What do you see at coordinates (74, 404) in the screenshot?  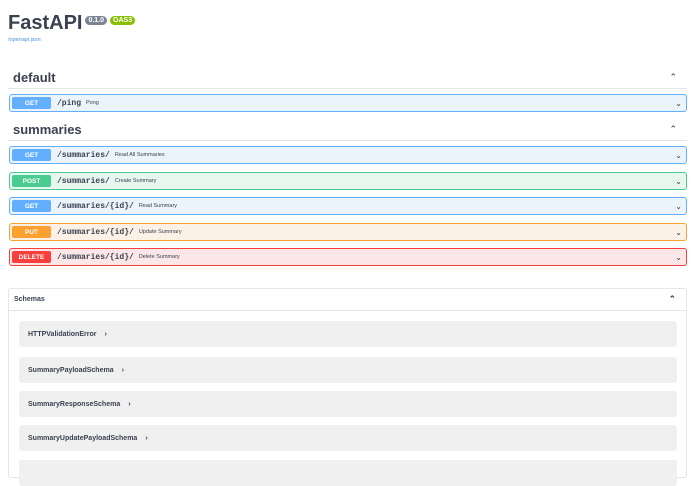 I see `schema-name: SummaryResponseSchema` at bounding box center [74, 404].